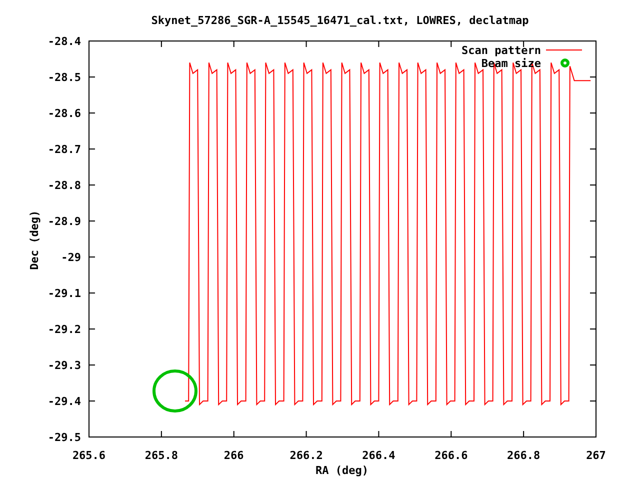  What do you see at coordinates (596, 455) in the screenshot?
I see `tick-label: 267` at bounding box center [596, 455].